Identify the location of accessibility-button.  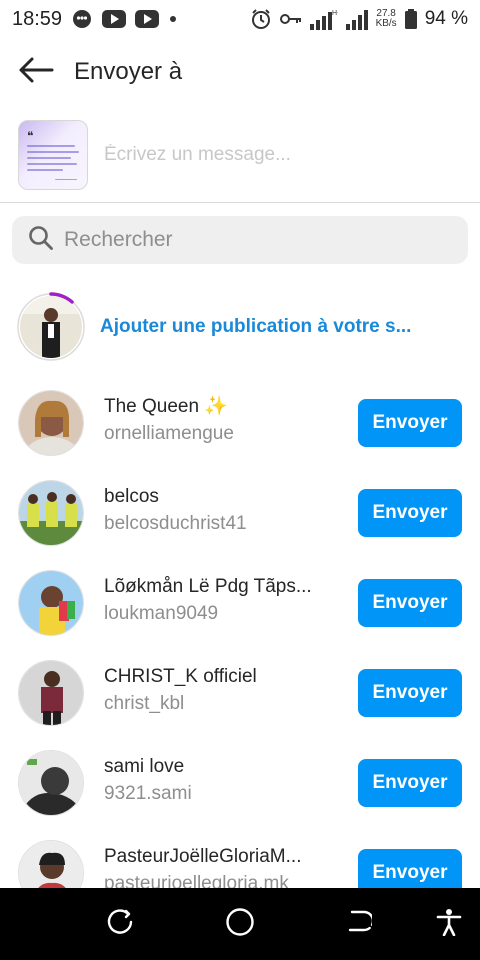
(449, 924).